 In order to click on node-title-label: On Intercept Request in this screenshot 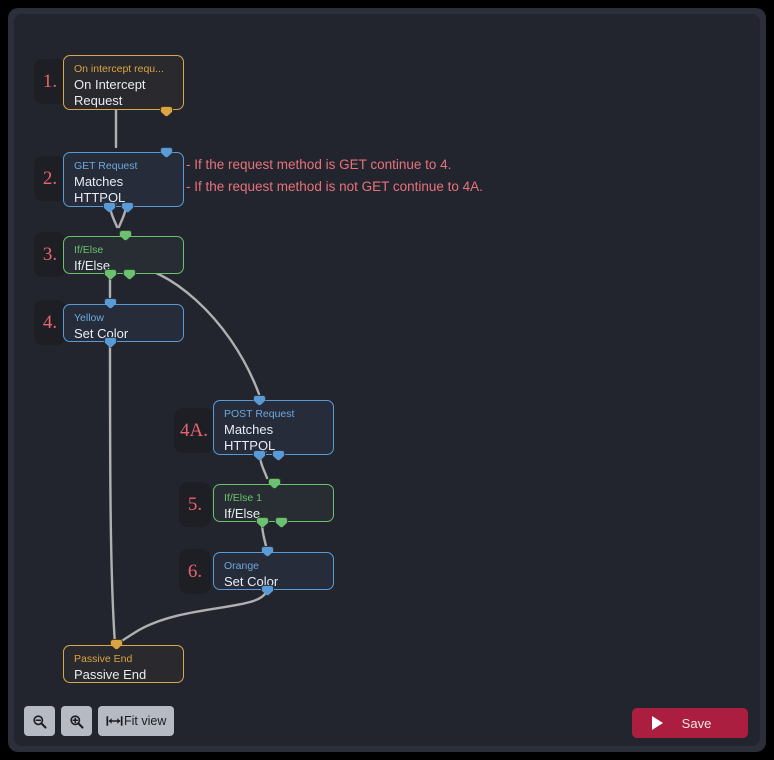, I will do `click(110, 92)`.